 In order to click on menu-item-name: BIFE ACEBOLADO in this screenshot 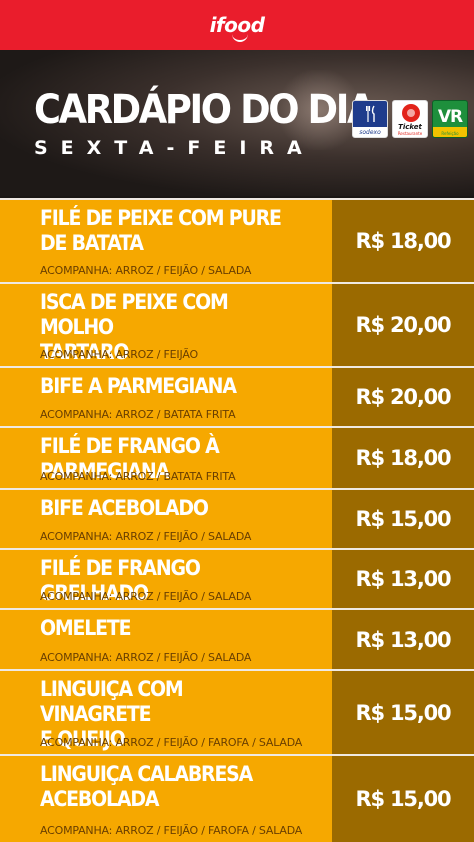, I will do `click(124, 508)`.